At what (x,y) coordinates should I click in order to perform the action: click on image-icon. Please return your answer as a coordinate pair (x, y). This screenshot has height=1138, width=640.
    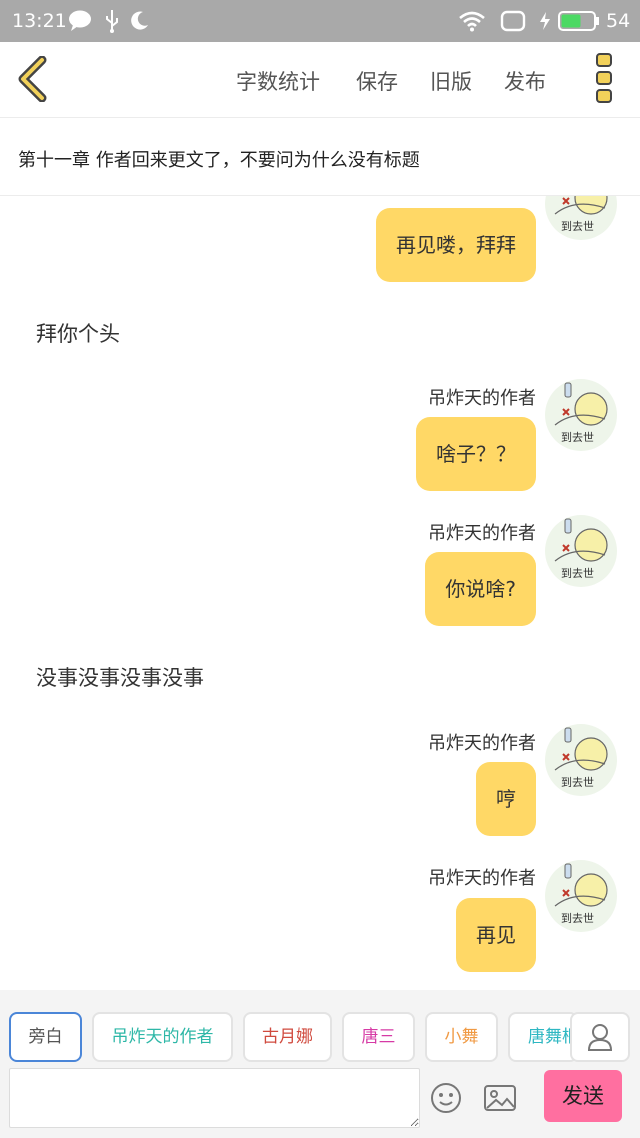
    Looking at the image, I should click on (500, 1098).